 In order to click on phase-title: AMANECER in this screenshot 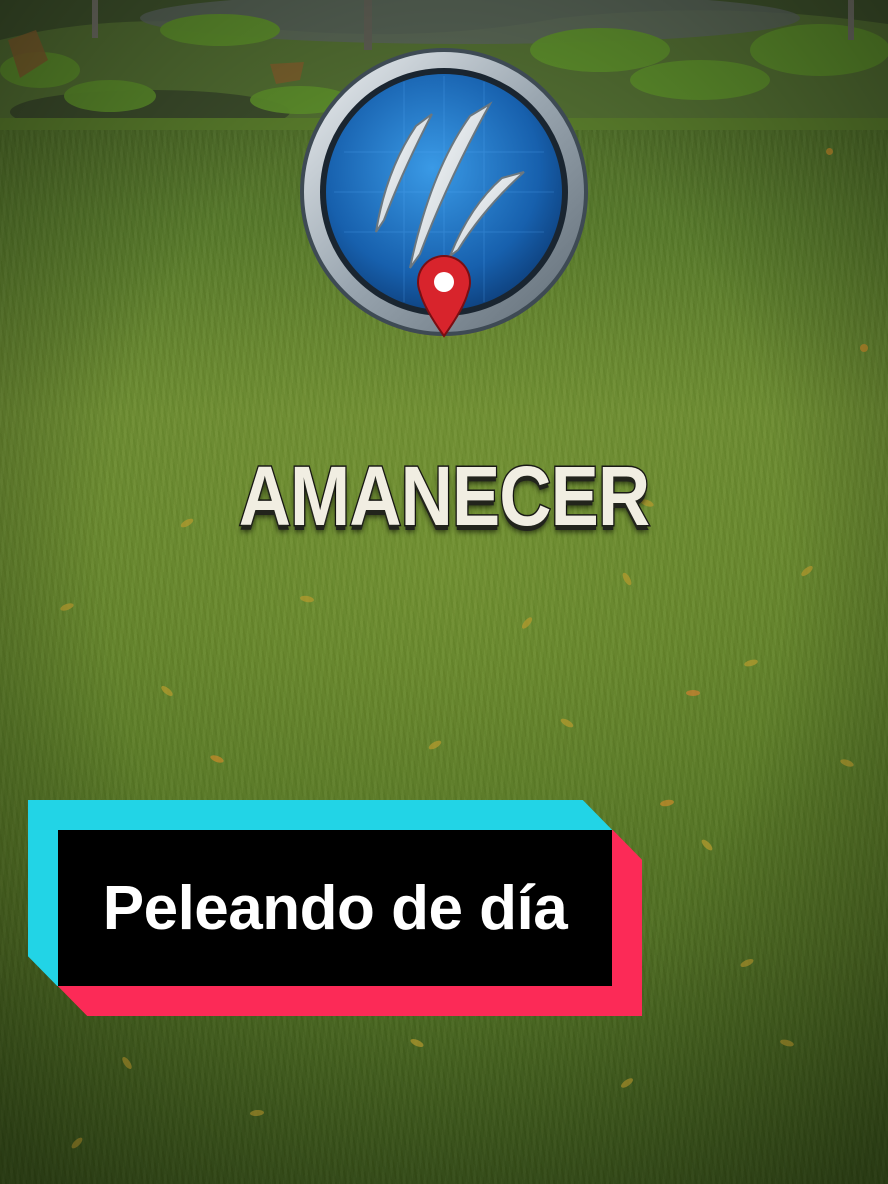, I will do `click(444, 496)`.